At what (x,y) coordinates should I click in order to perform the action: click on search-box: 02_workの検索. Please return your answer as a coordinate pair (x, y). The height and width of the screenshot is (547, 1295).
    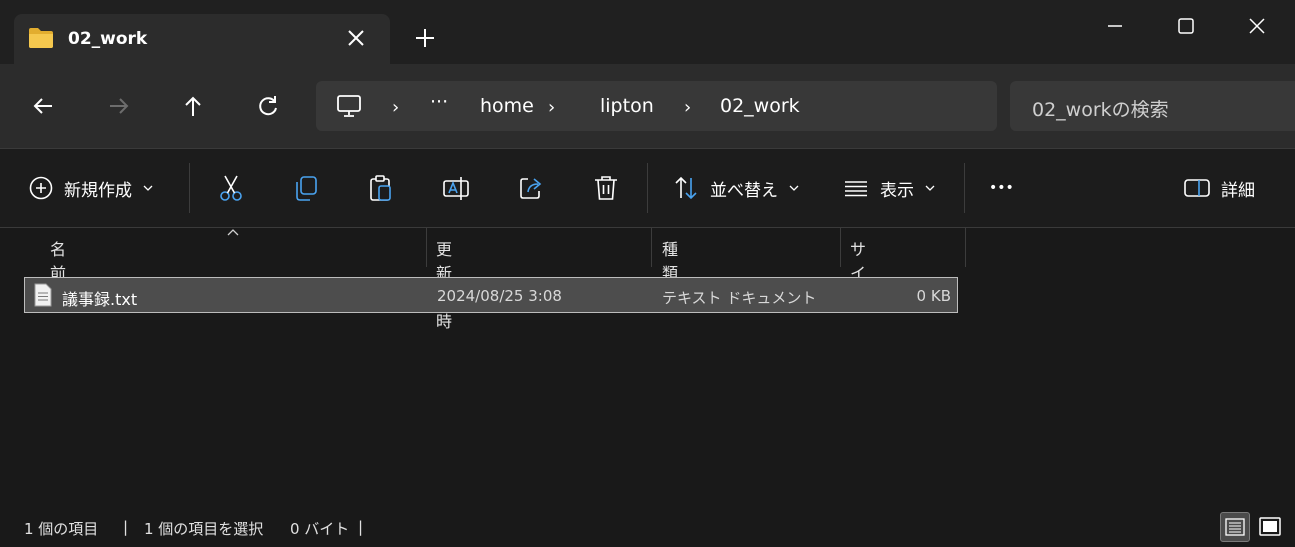
    Looking at the image, I should click on (1152, 106).